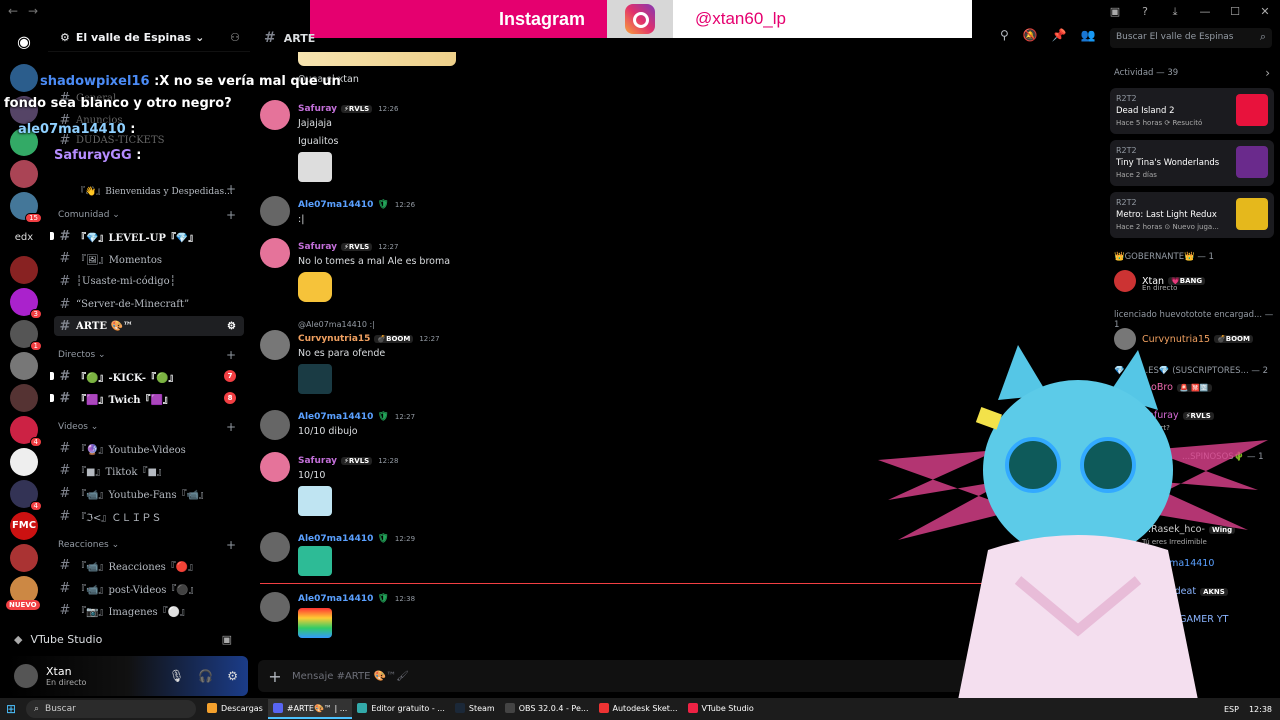 The height and width of the screenshot is (720, 1280). What do you see at coordinates (26, 207) in the screenshot?
I see `server-icon: 15` at bounding box center [26, 207].